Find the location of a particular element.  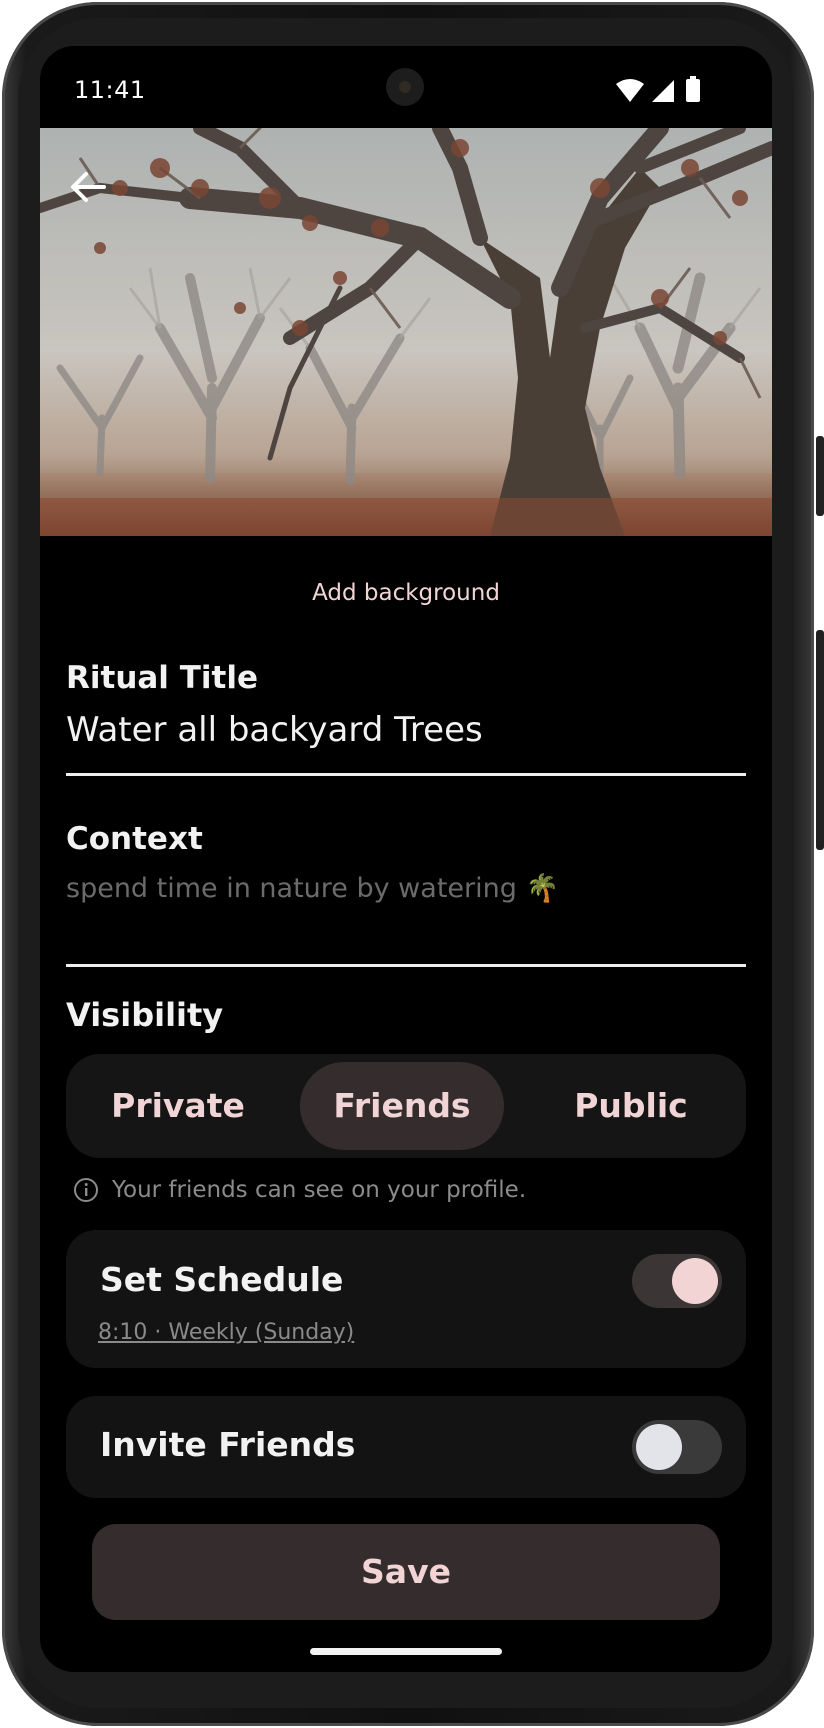

status-time: 11:41 is located at coordinates (110, 90).